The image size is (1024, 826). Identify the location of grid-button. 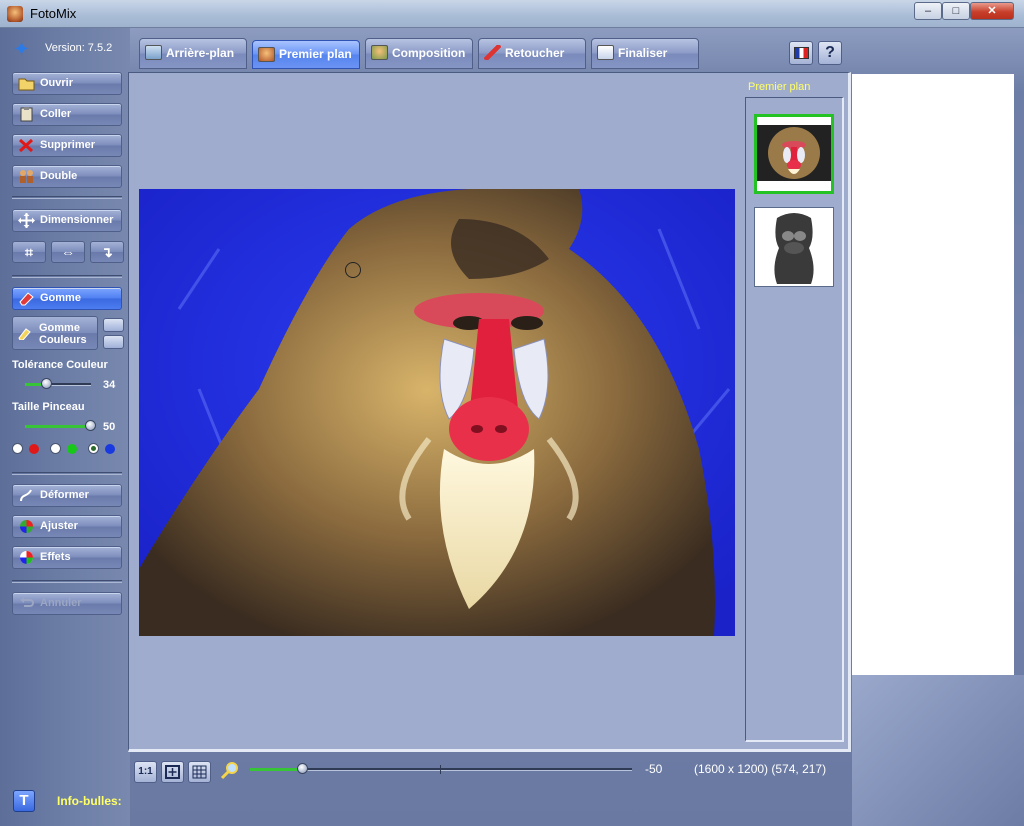
(199, 772).